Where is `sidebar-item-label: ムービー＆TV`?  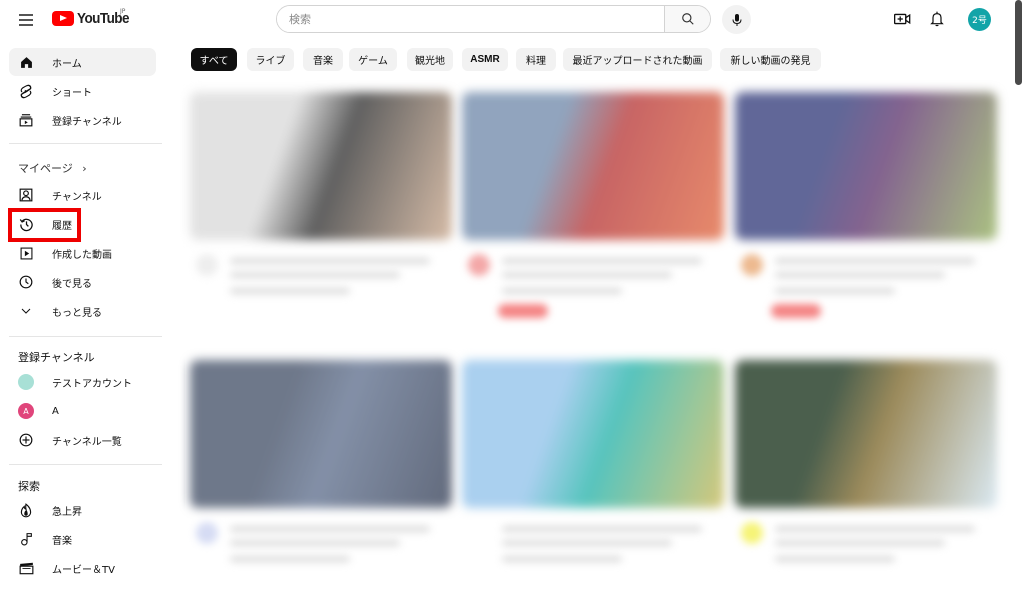
sidebar-item-label: ムービー＆TV is located at coordinates (83, 570).